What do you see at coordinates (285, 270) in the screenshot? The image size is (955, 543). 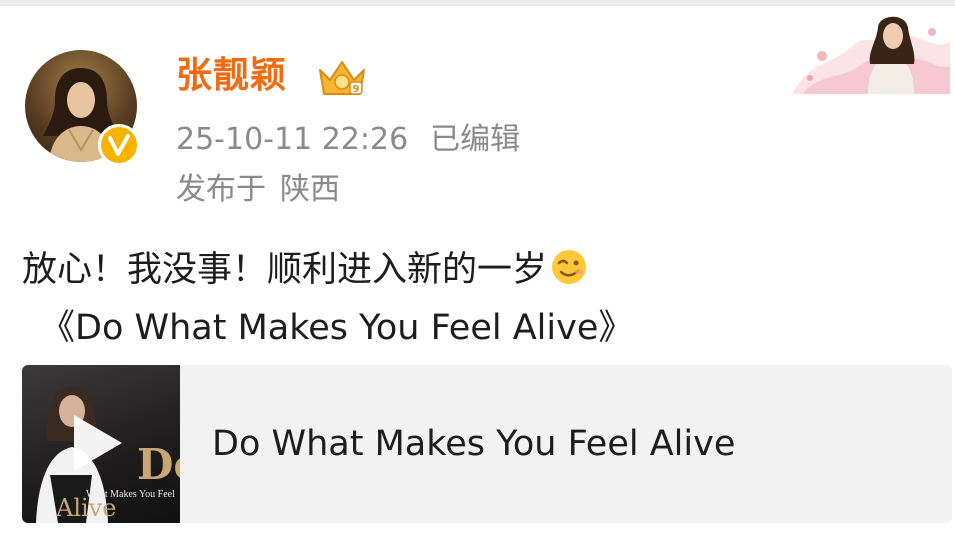 I see `post-text: 放心！我没事！顺利进入新的一岁` at bounding box center [285, 270].